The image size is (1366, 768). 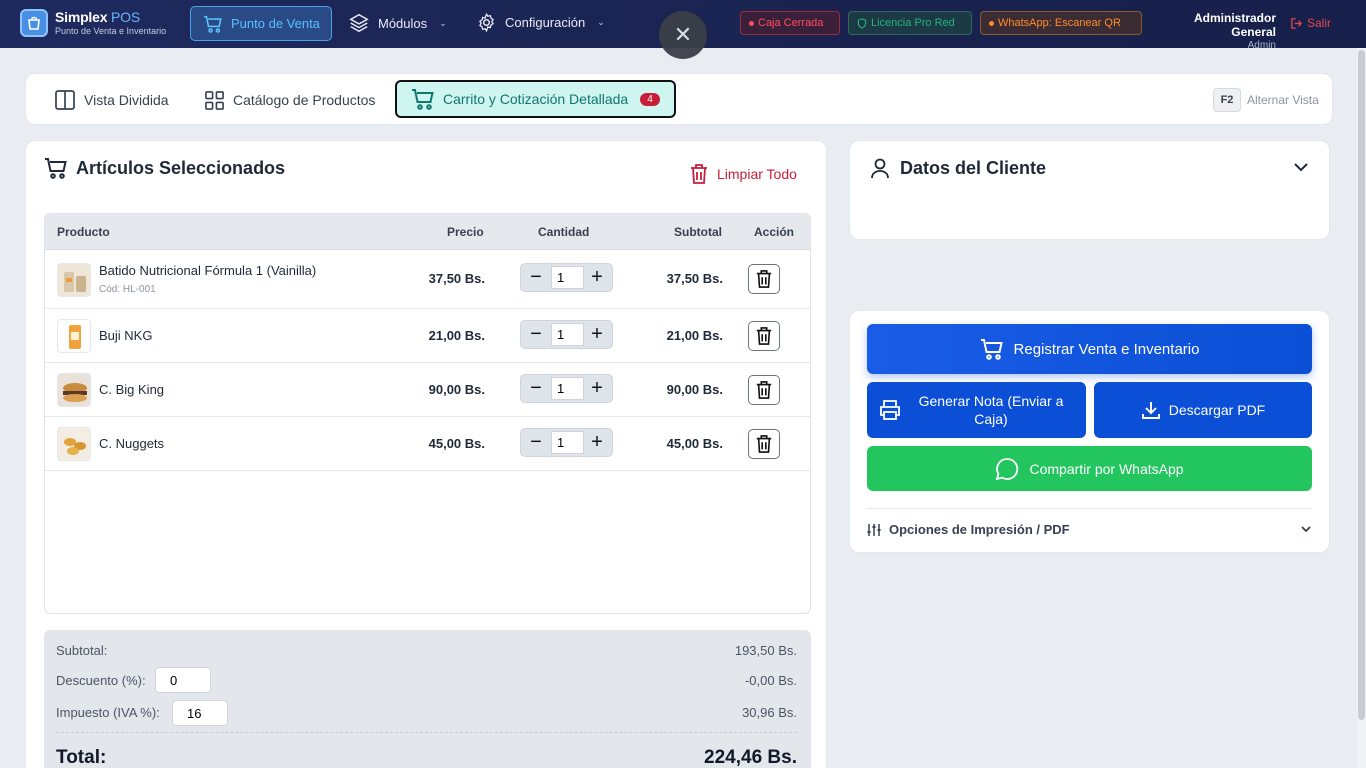 What do you see at coordinates (694, 278) in the screenshot?
I see `product-subtotal: 37,50 Bs.` at bounding box center [694, 278].